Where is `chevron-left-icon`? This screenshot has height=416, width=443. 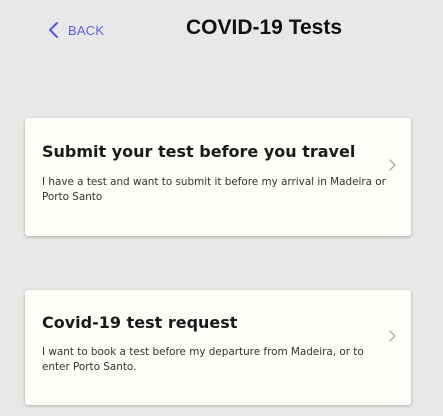
chevron-left-icon is located at coordinates (54, 30).